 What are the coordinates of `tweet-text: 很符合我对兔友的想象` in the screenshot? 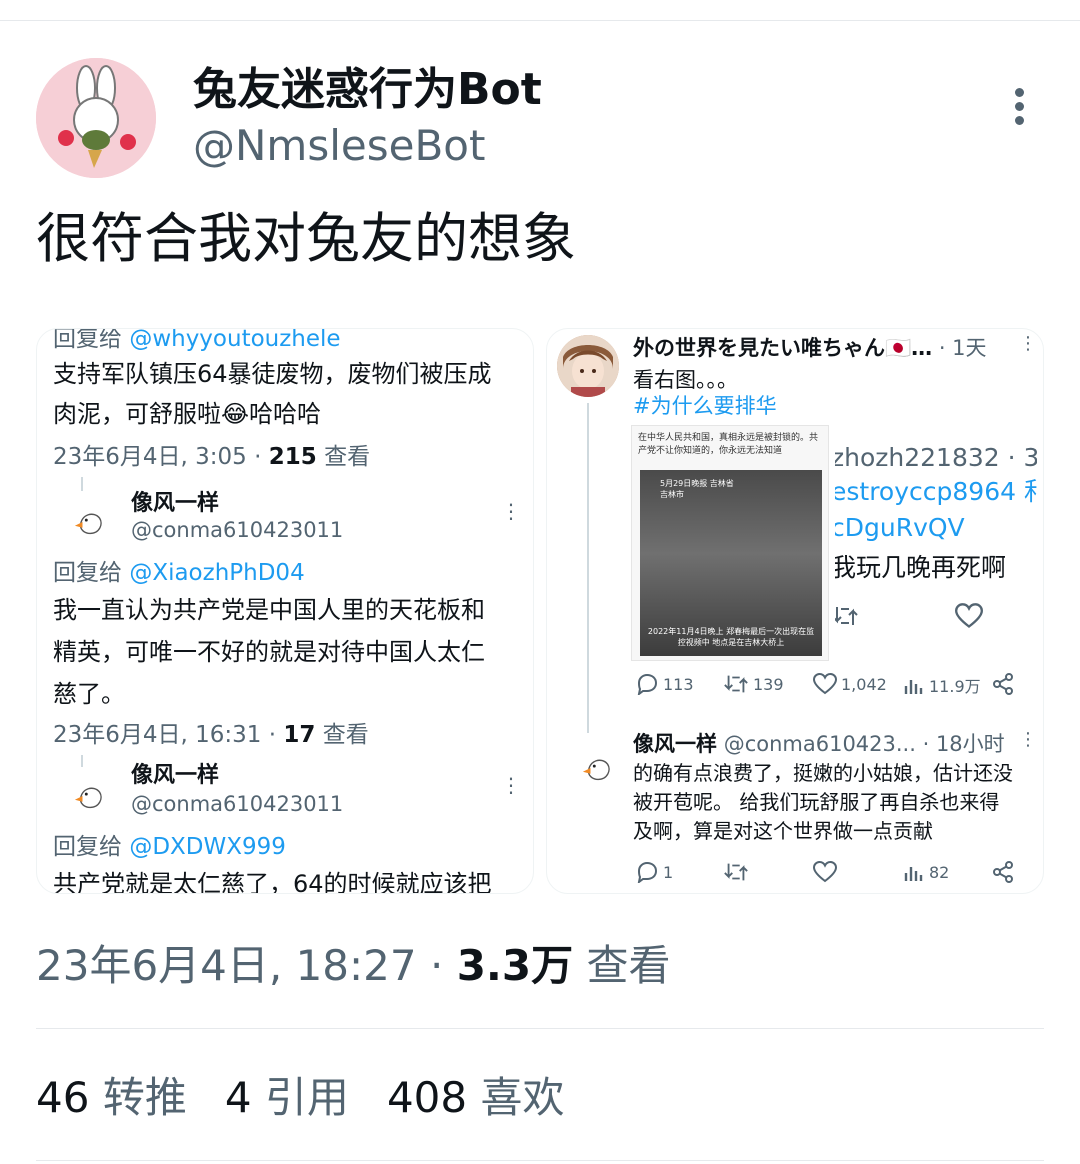 It's located at (306, 238).